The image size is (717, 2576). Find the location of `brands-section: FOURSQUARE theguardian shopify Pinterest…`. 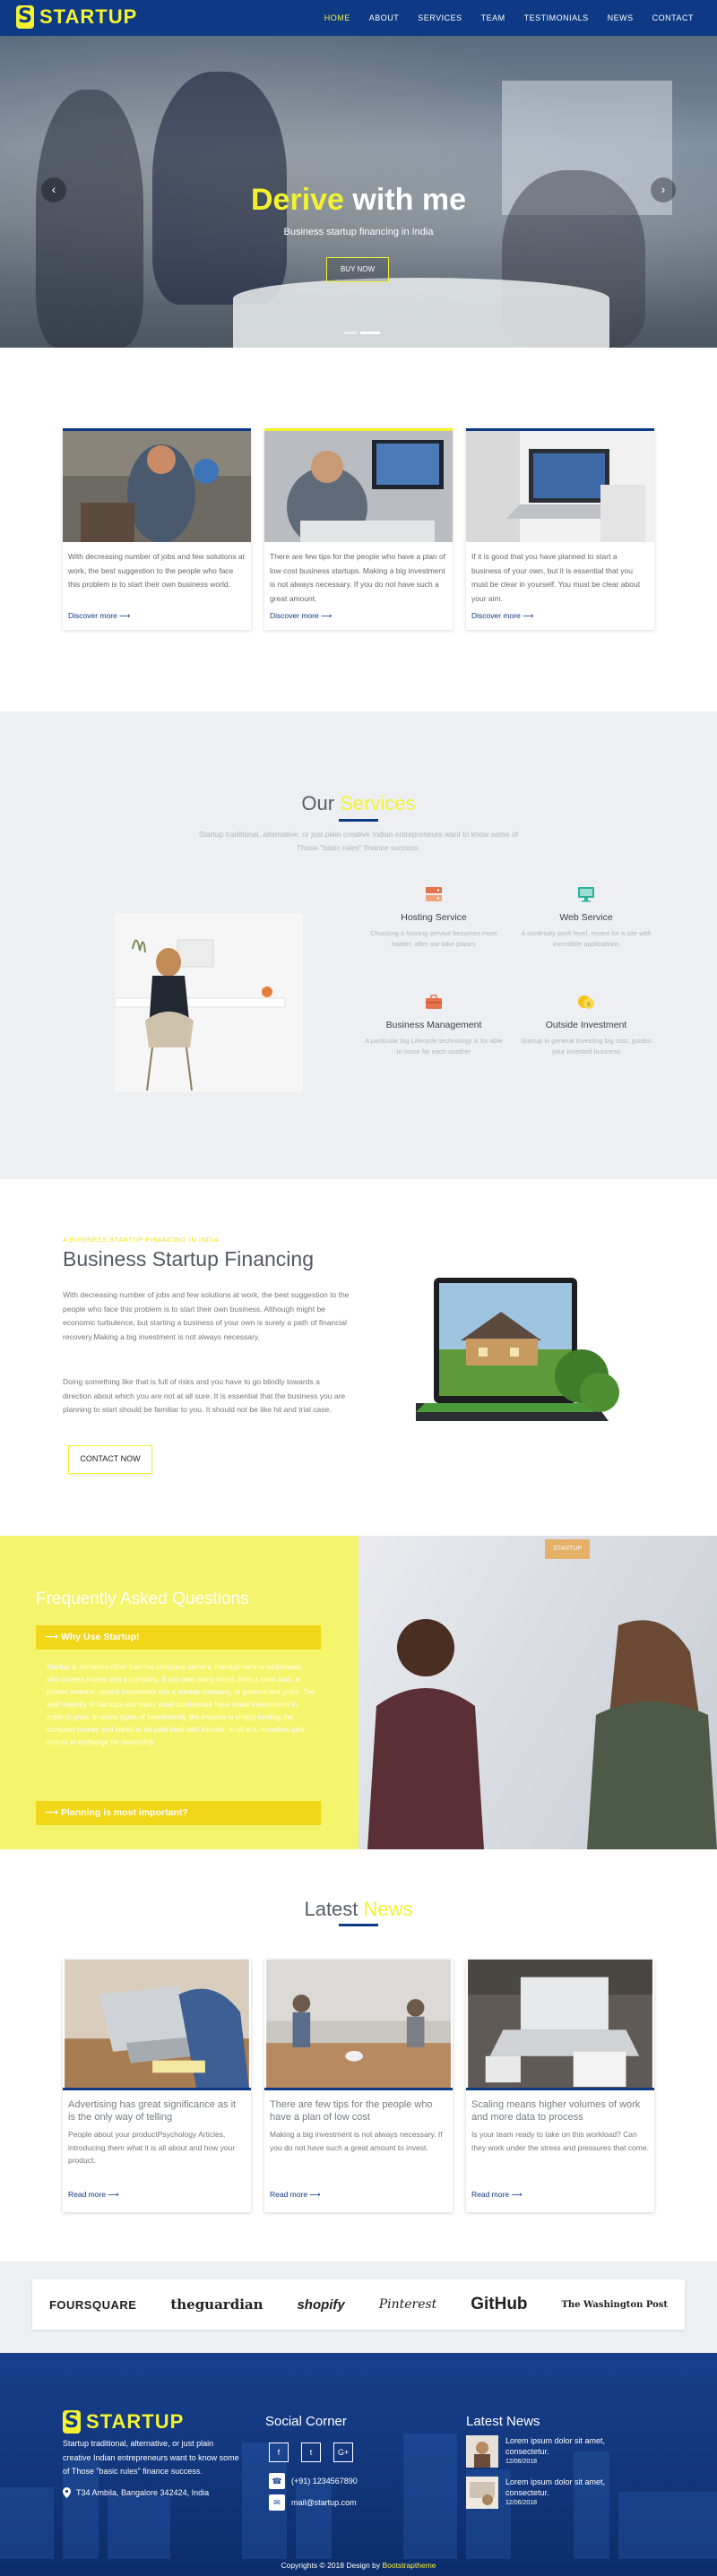

brands-section: FOURSQUARE theguardian shopify Pinterest… is located at coordinates (358, 2307).